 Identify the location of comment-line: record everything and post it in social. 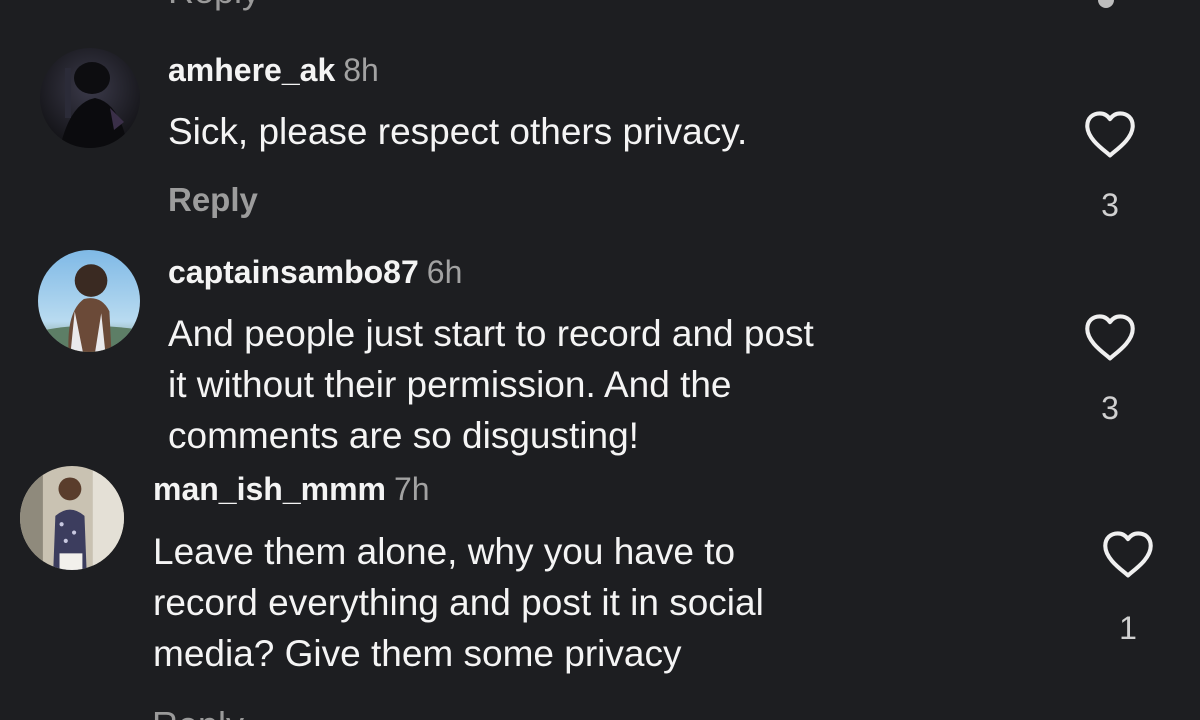
(458, 602).